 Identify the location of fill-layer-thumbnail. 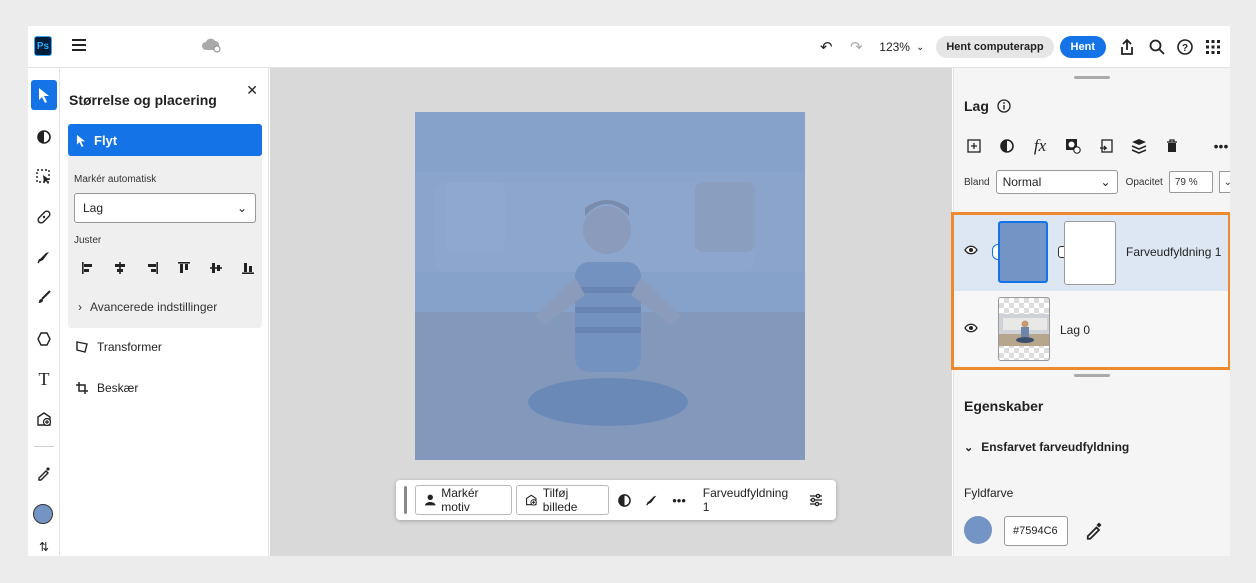
(1023, 252).